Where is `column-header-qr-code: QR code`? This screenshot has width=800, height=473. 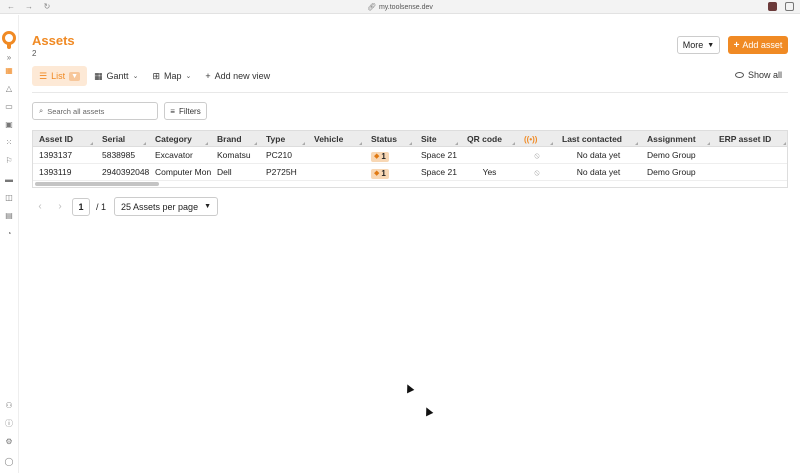 column-header-qr-code: QR code is located at coordinates (489, 139).